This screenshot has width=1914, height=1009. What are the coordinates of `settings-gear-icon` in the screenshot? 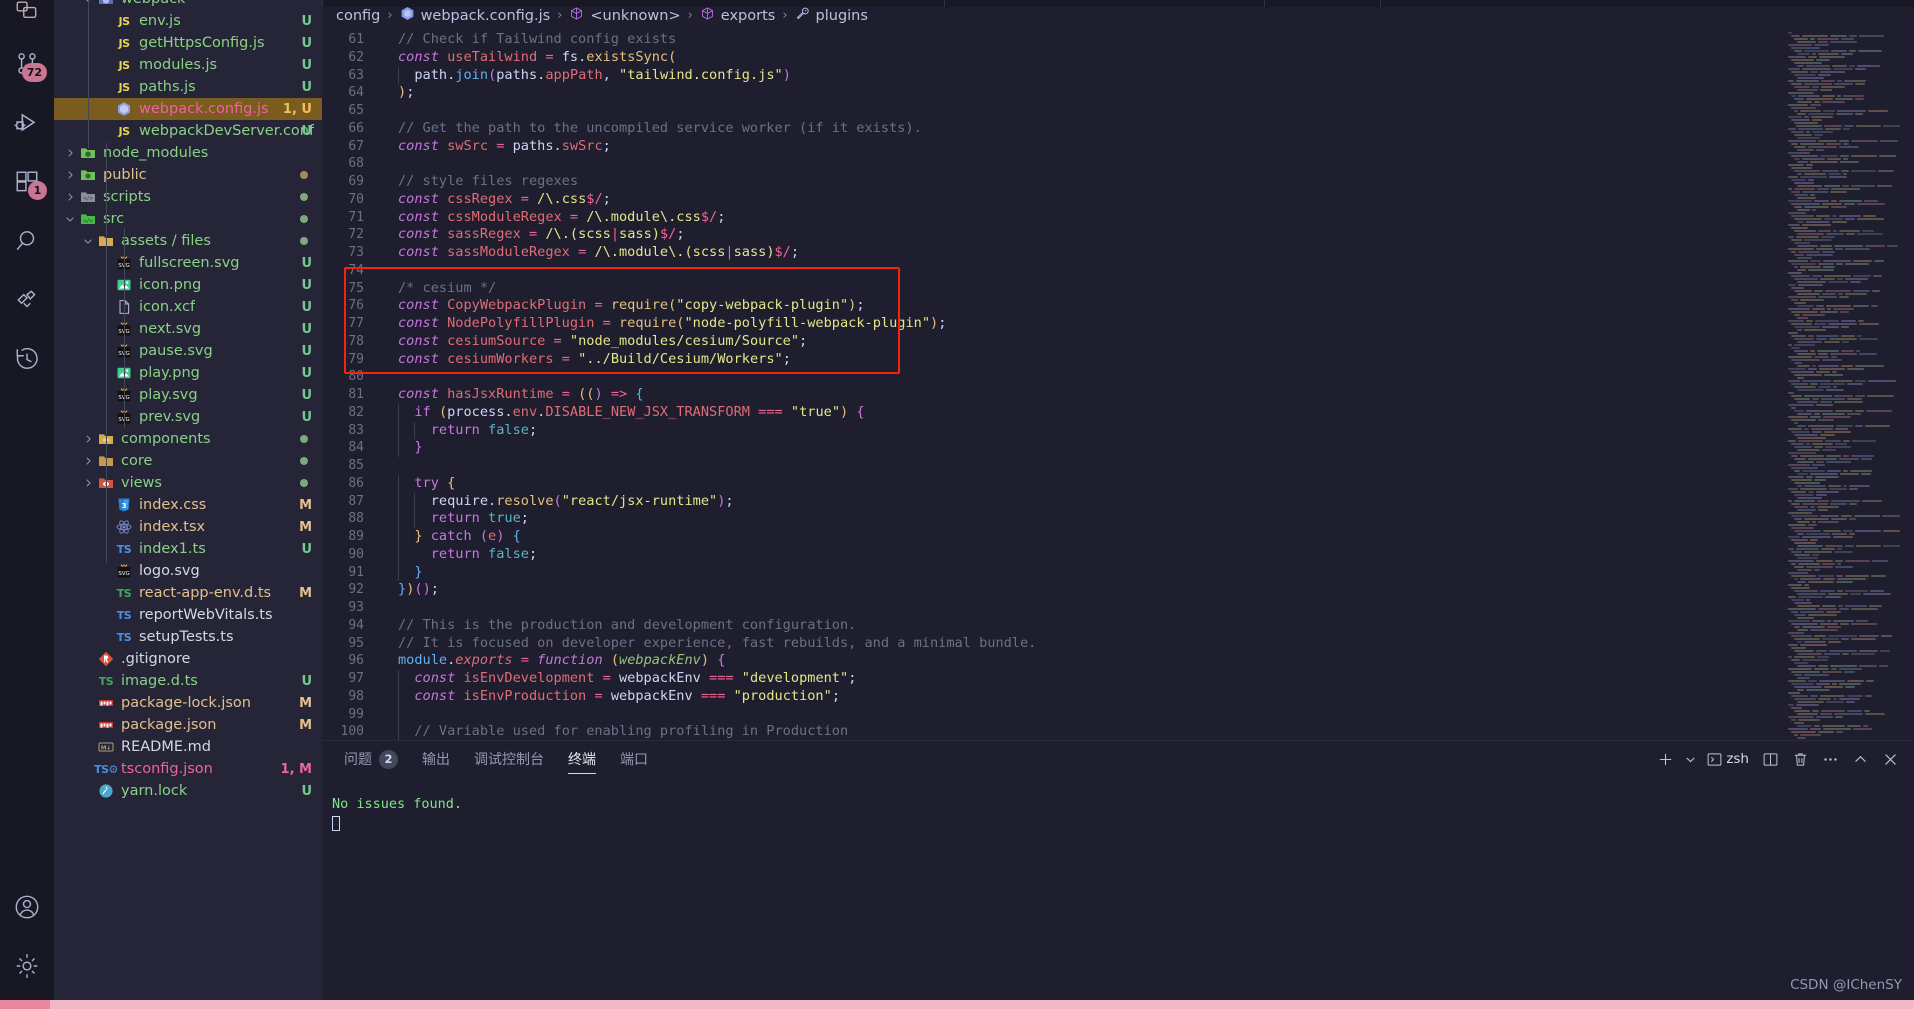 It's located at (27, 965).